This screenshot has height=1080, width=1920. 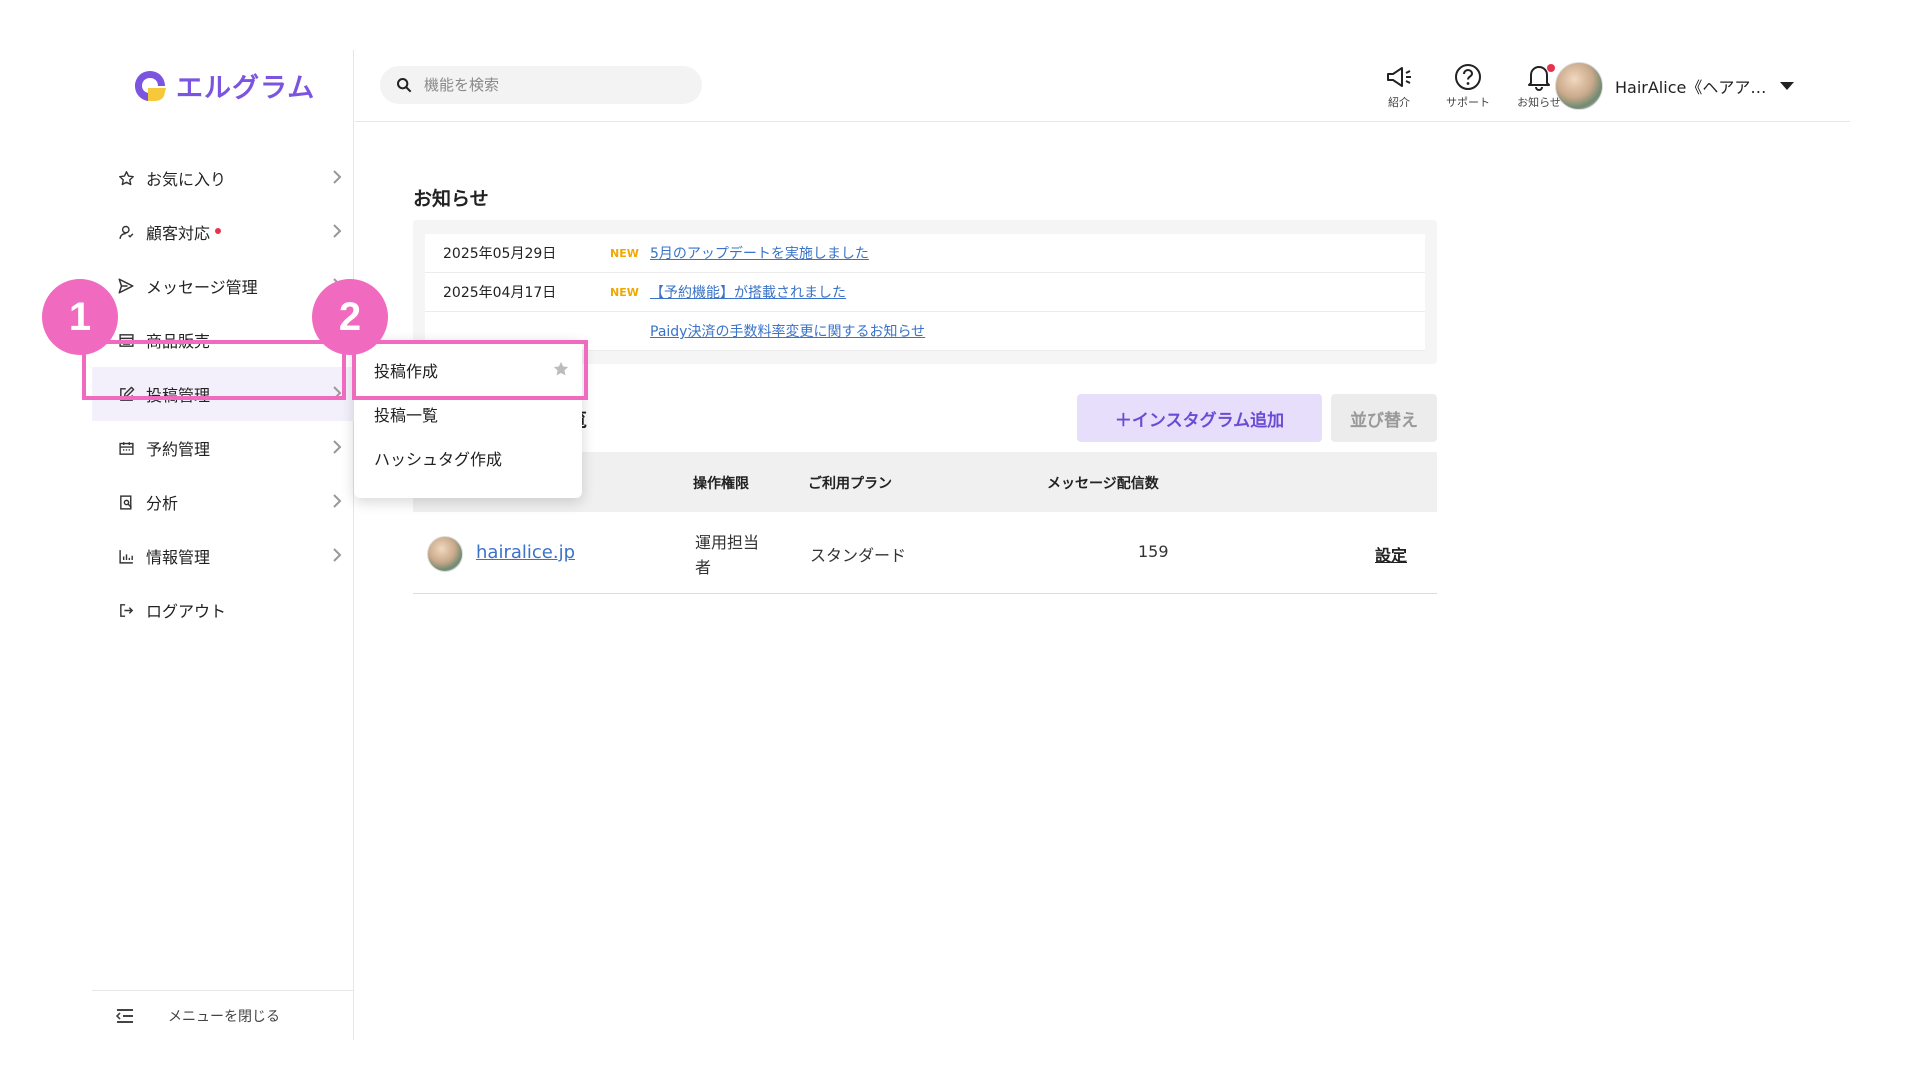 What do you see at coordinates (554, 85) in the screenshot?
I see `search-input` at bounding box center [554, 85].